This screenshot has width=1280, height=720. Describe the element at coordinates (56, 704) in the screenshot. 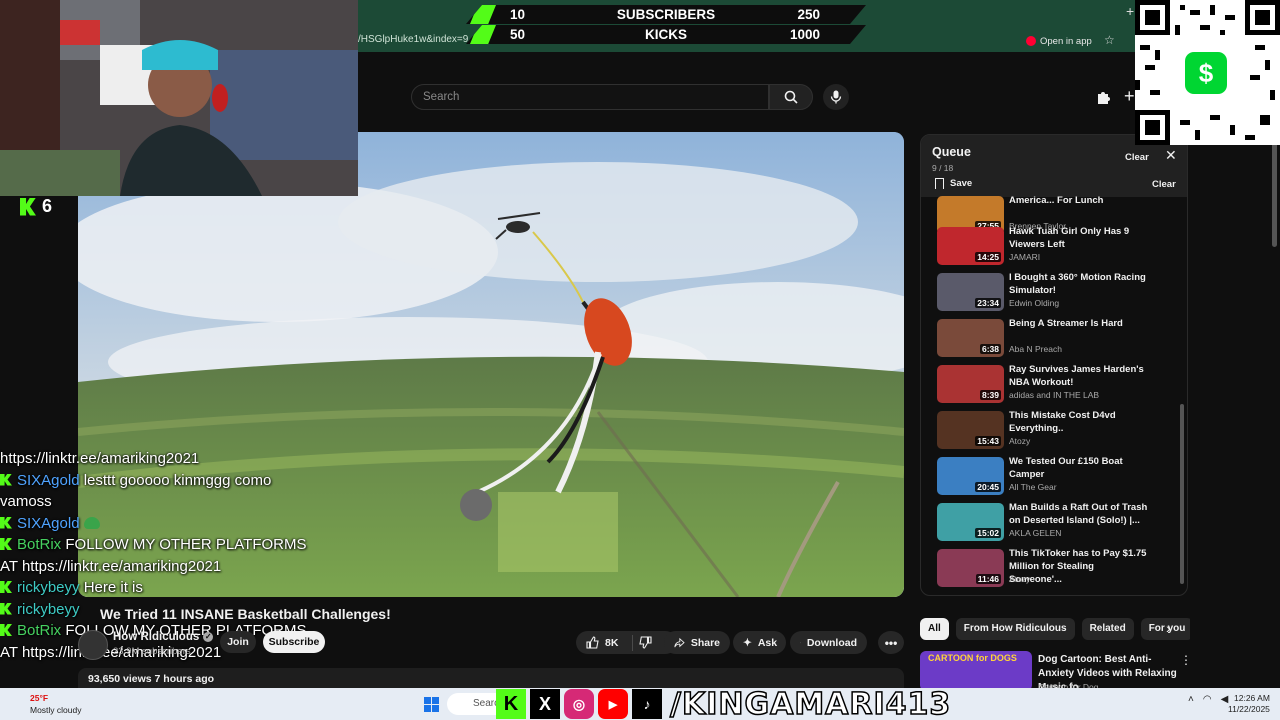

I see `weather-widget: 25°F Mostly cloudy` at that location.